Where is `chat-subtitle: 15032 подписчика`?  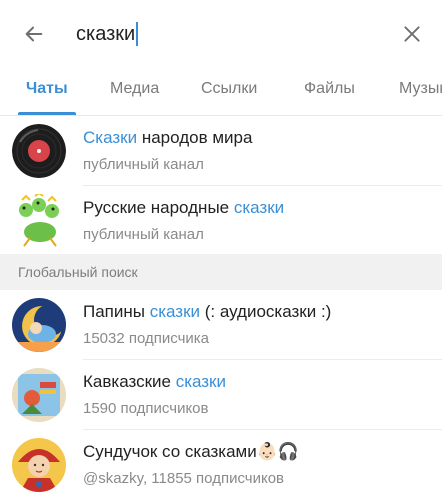 chat-subtitle: 15032 подписчика is located at coordinates (146, 338).